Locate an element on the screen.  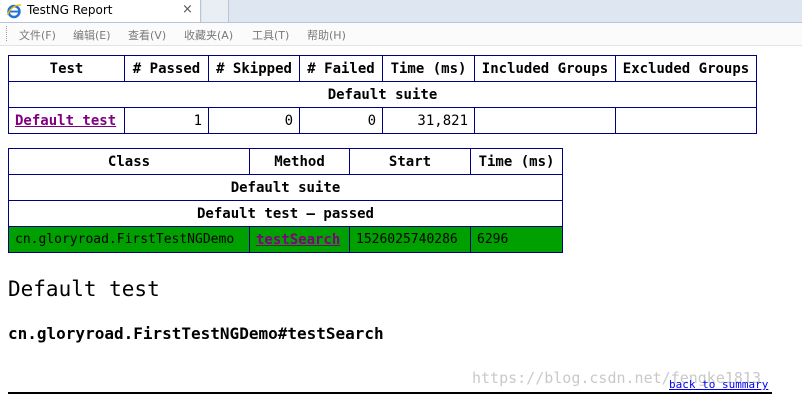
passed-count: 1 is located at coordinates (166, 120).